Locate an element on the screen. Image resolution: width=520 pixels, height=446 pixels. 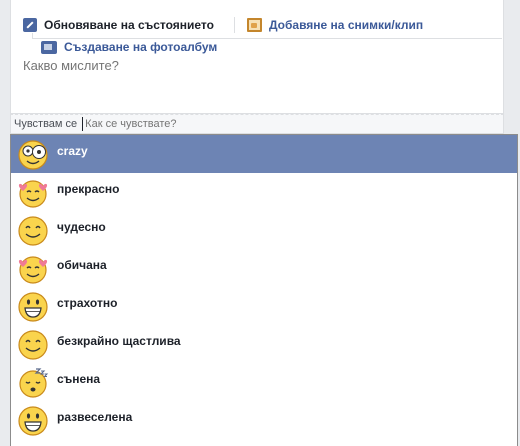
text-cursor is located at coordinates (83, 124).